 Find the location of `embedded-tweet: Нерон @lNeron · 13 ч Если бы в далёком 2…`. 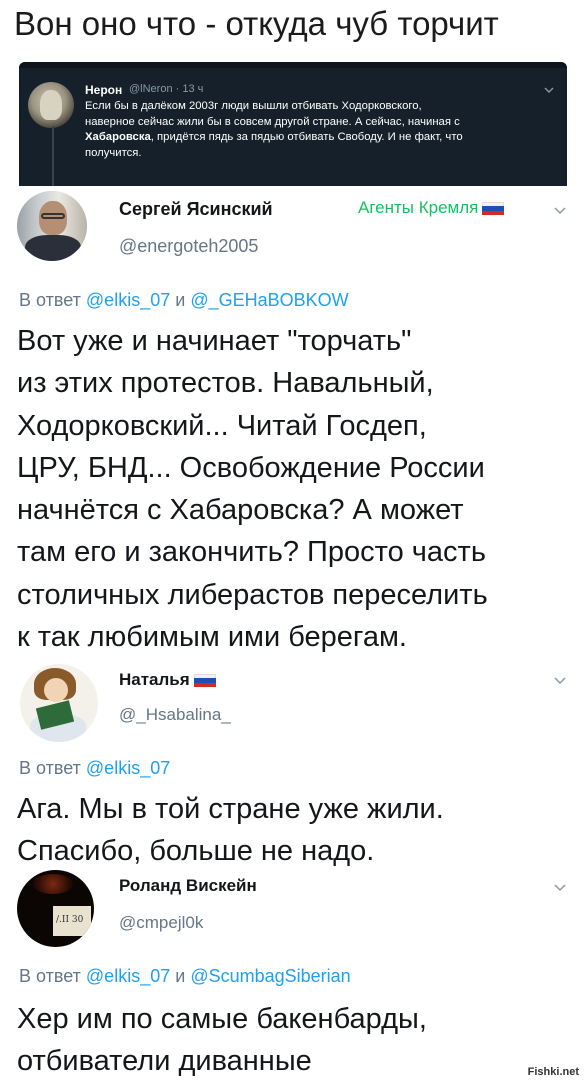

embedded-tweet: Нерон @lNeron · 13 ч Если бы в далёком 2… is located at coordinates (293, 124).